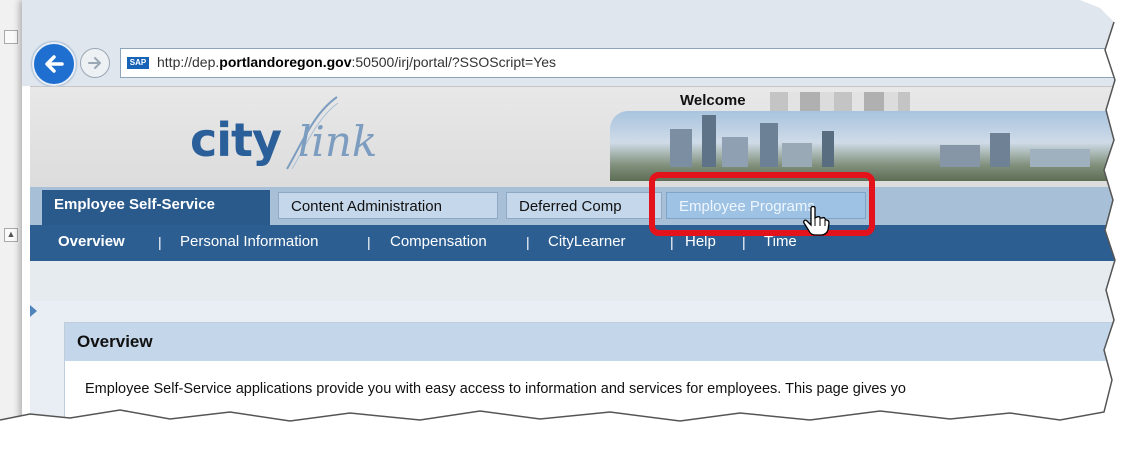 This screenshot has height=451, width=1132. What do you see at coordinates (840, 102) in the screenshot?
I see `blurred-user-name` at bounding box center [840, 102].